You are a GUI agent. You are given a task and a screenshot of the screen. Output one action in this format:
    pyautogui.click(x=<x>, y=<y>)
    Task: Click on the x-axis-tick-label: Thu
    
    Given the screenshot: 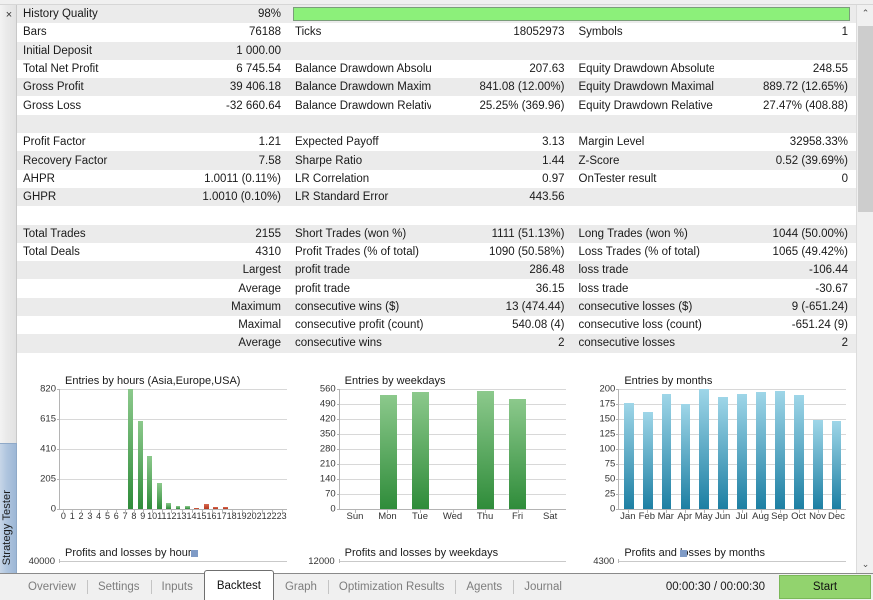 What is the action you would take?
    pyautogui.click(x=485, y=516)
    